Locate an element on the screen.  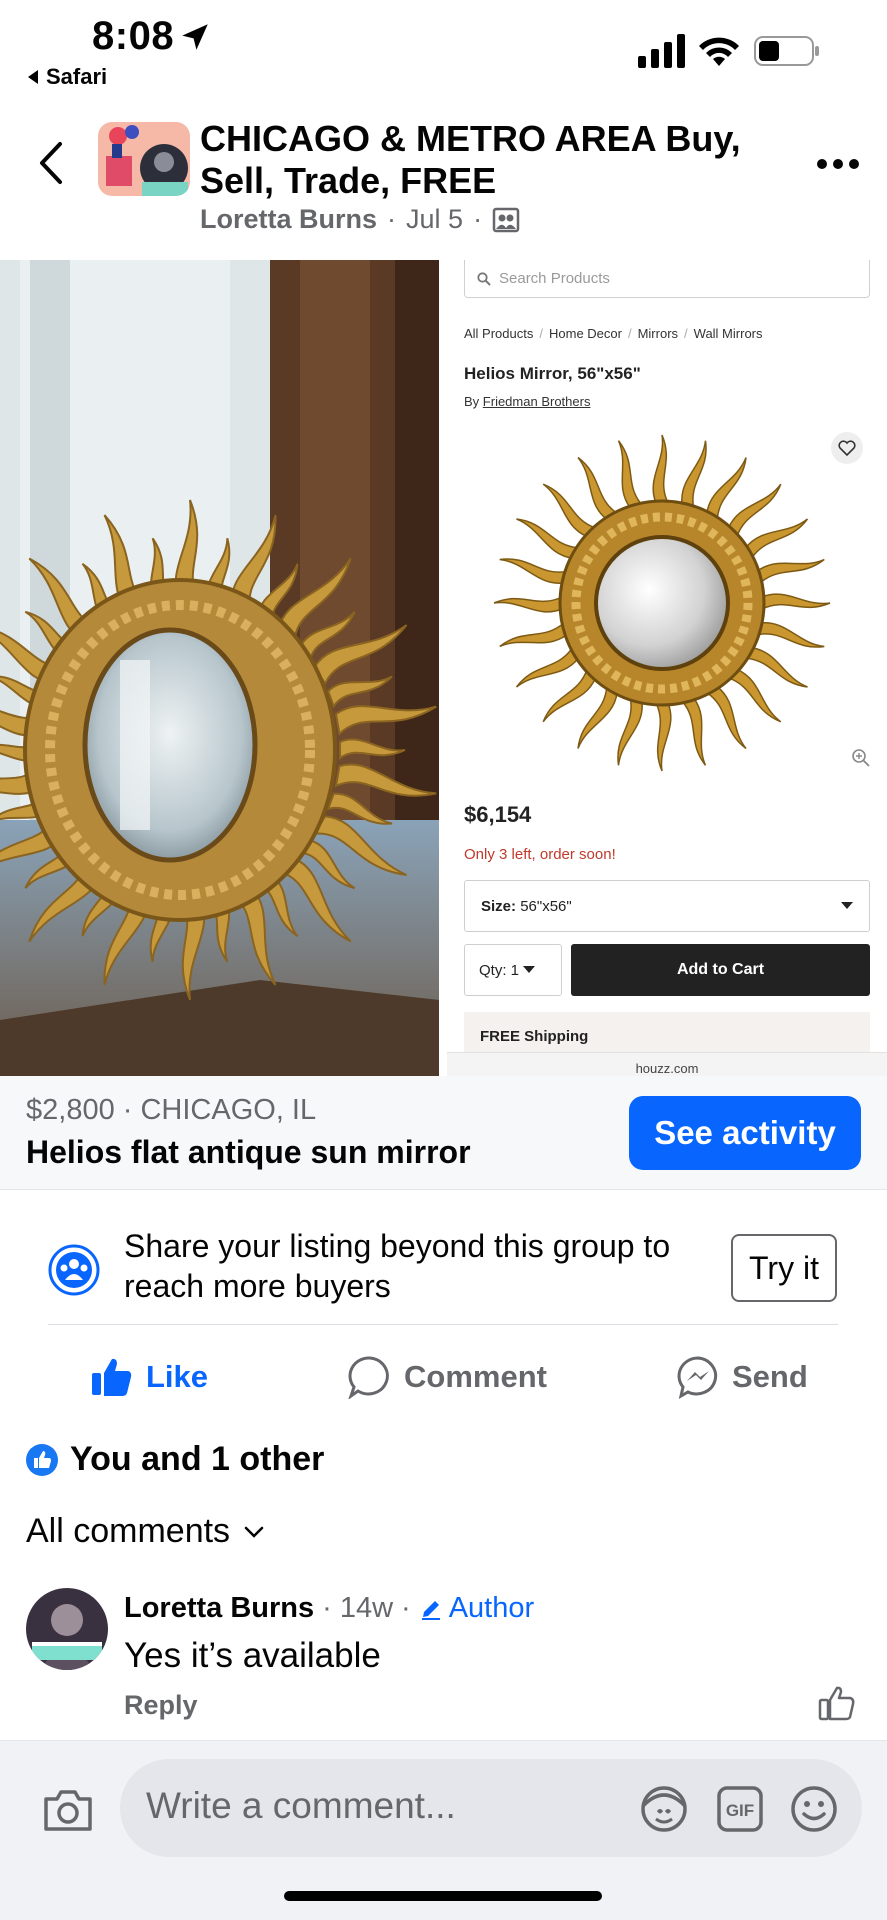
author-badge: Author is located at coordinates (476, 1608).